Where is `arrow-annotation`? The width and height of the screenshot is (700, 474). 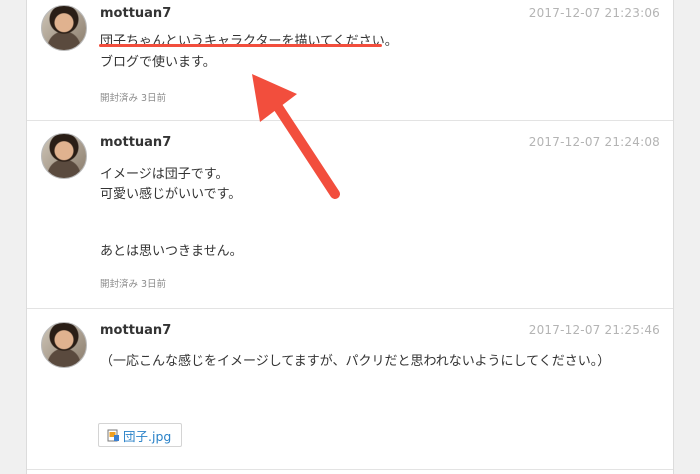 arrow-annotation is located at coordinates (296, 136).